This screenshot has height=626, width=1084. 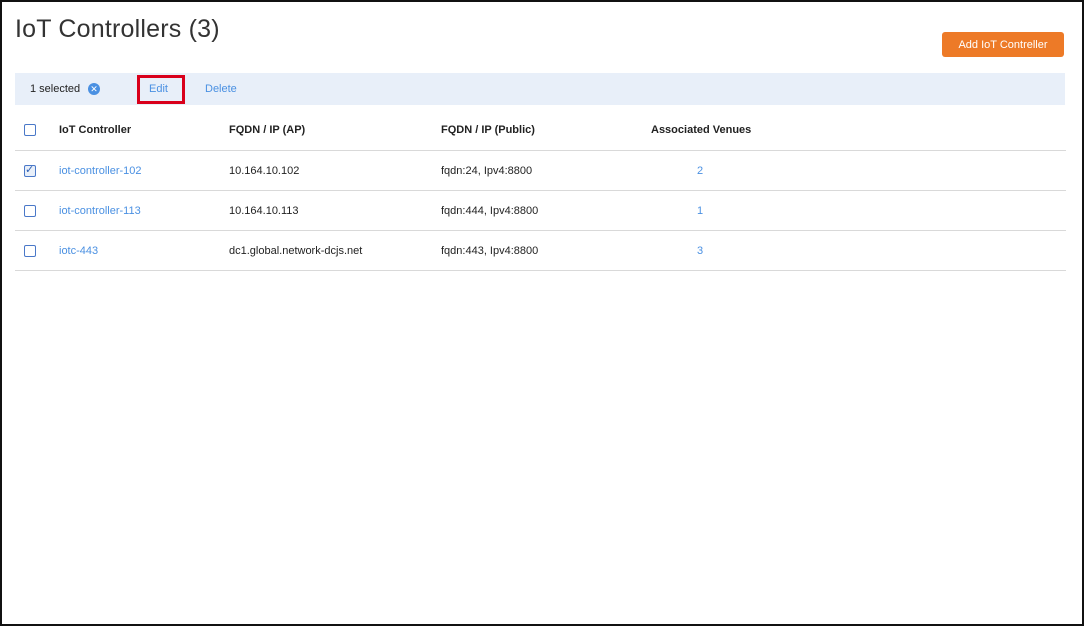 What do you see at coordinates (158, 89) in the screenshot?
I see `edit-button: Edit` at bounding box center [158, 89].